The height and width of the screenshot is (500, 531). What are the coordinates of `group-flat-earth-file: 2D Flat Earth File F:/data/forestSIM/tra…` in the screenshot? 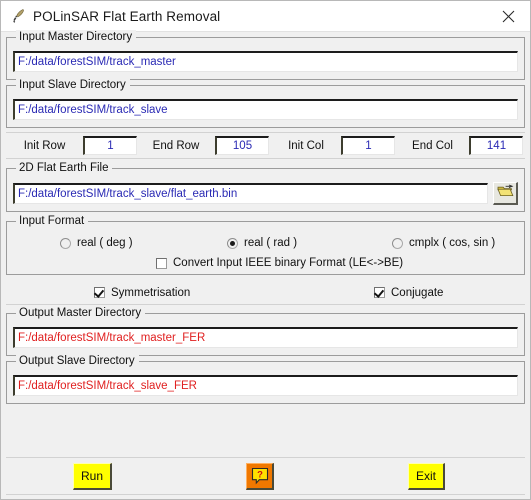 It's located at (265, 186).